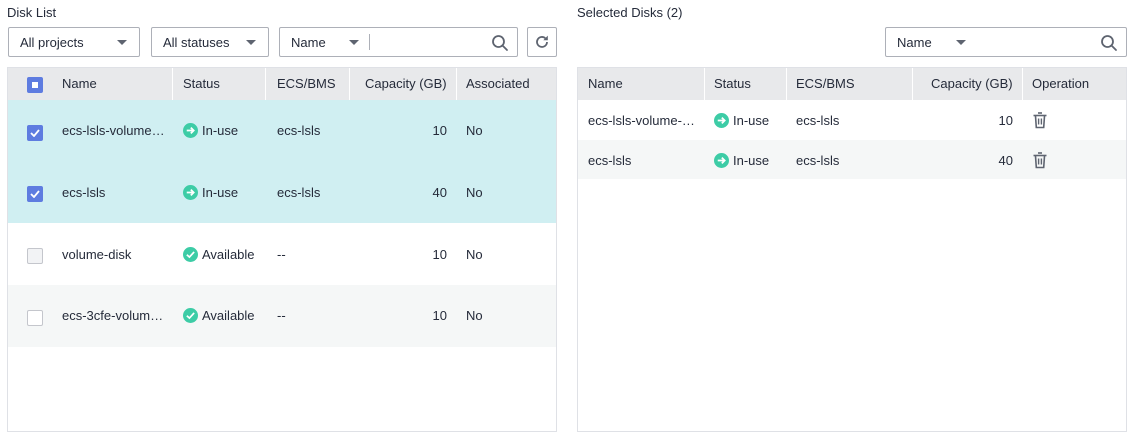 Image resolution: width=1136 pixels, height=444 pixels. I want to click on table-row: volume-disk Available -- 10 No, so click(282, 254).